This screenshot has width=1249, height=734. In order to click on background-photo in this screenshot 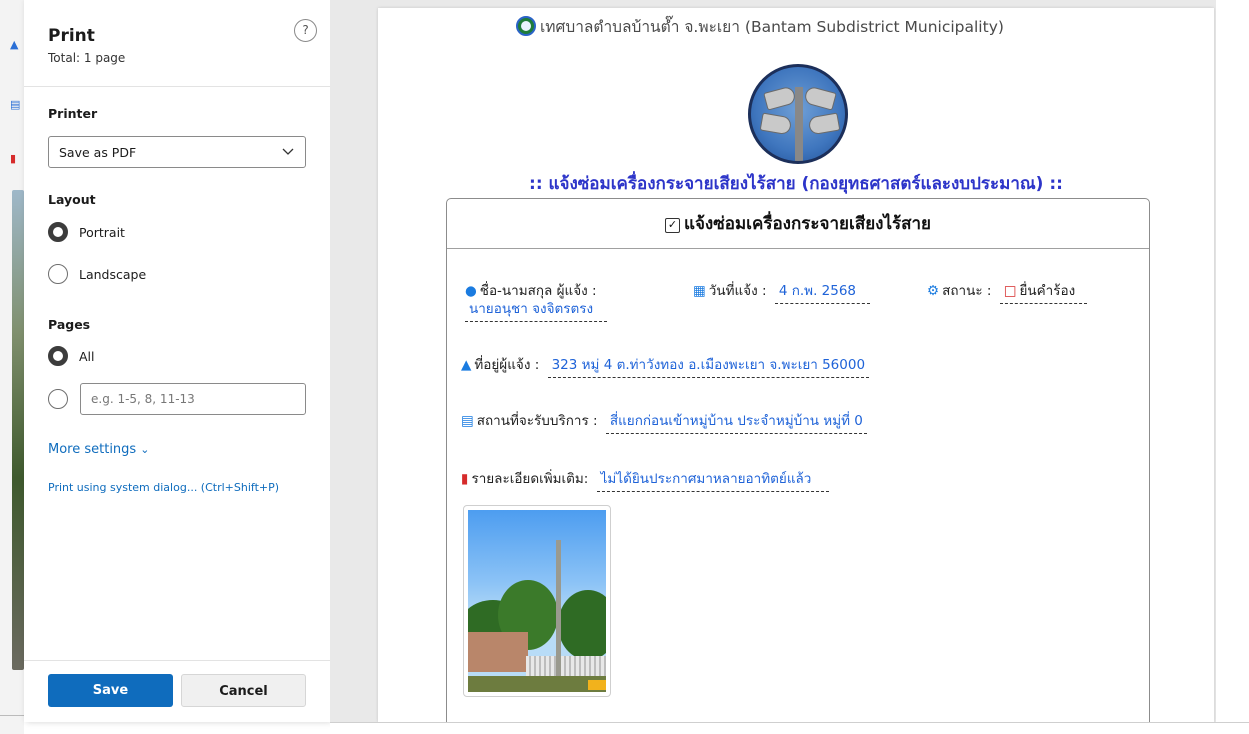, I will do `click(18, 430)`.